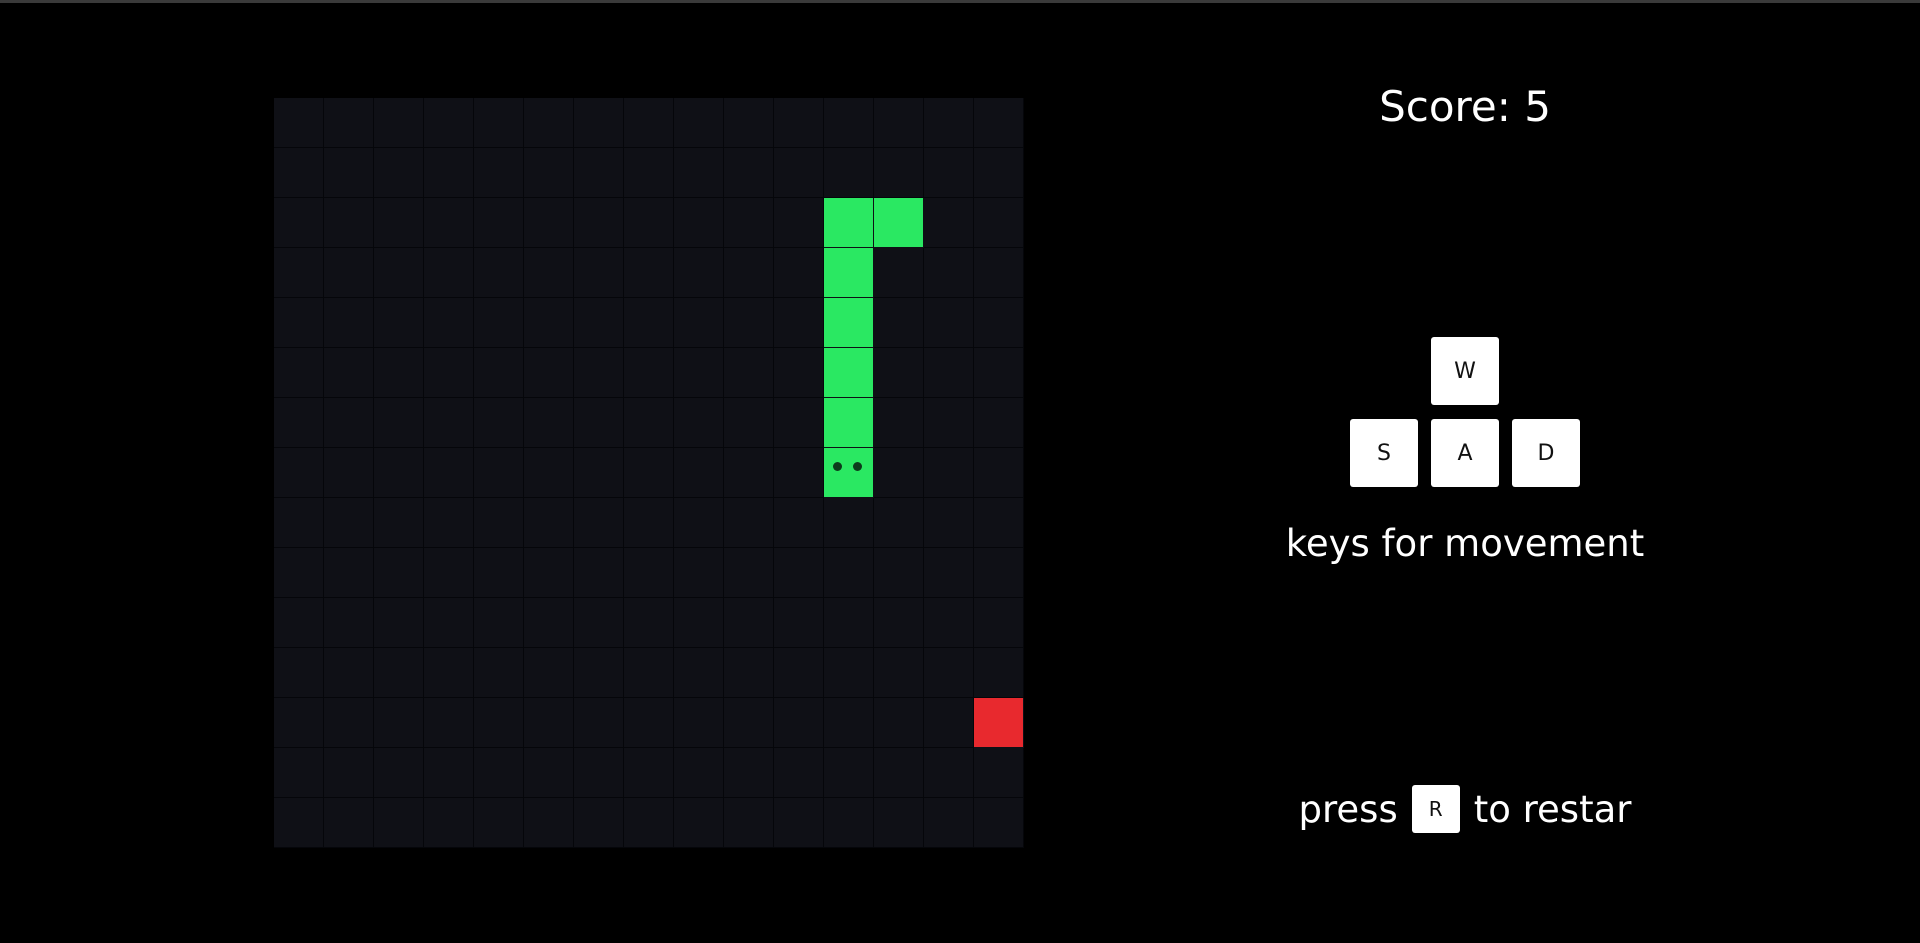  Describe the element at coordinates (1465, 453) in the screenshot. I see `key-a: A` at that location.